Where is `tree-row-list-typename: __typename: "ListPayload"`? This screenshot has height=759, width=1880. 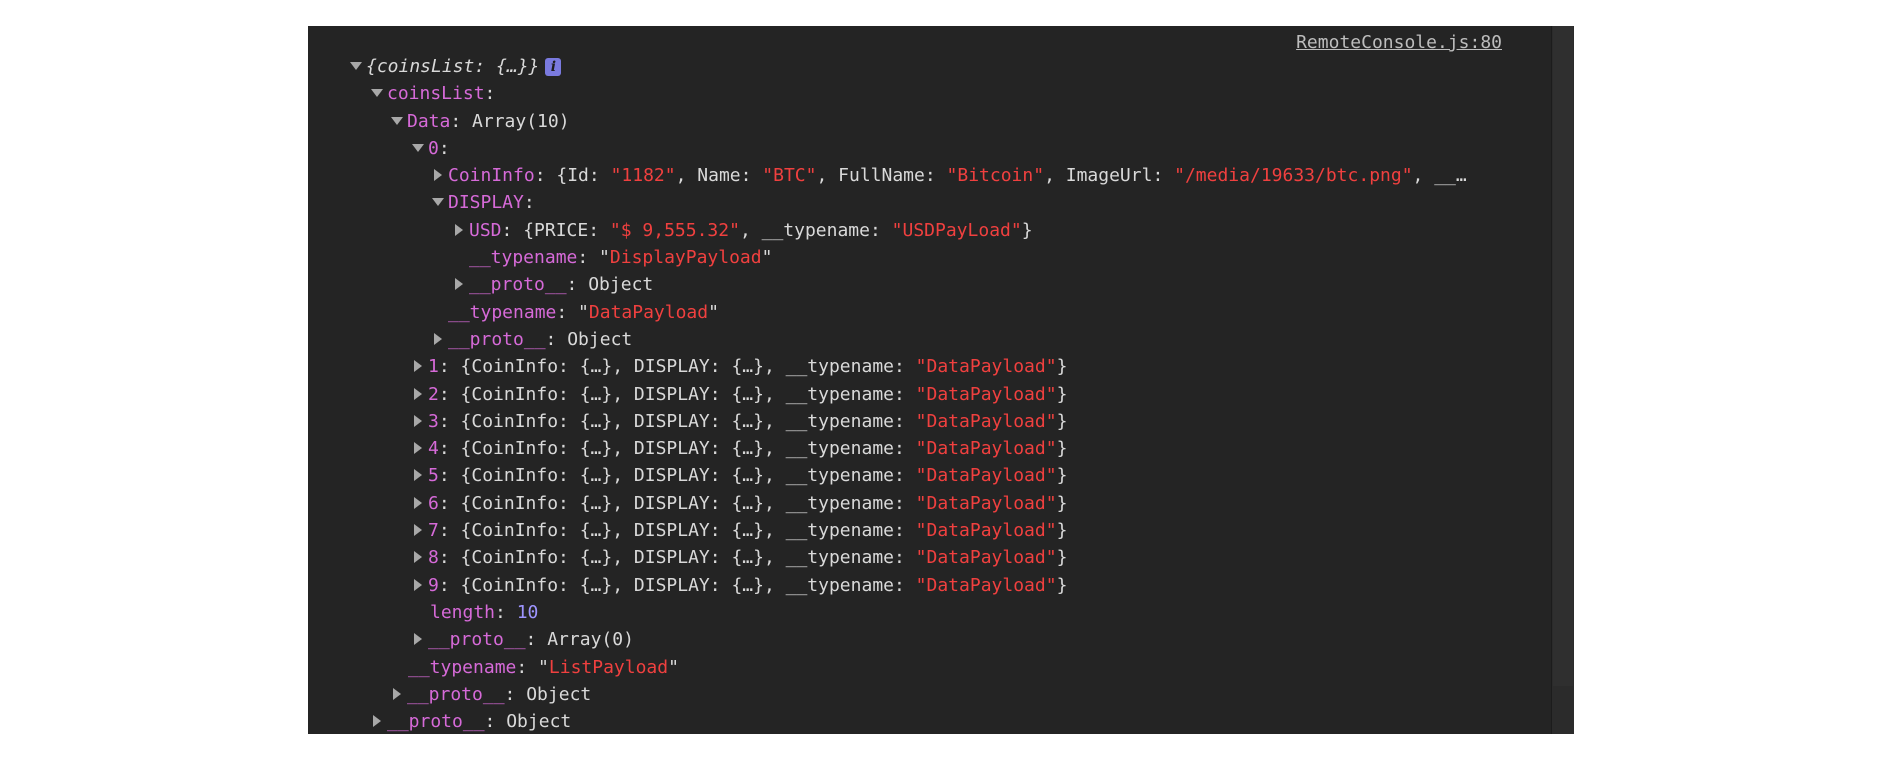
tree-row-list-typename: __typename: "ListPayload" is located at coordinates (543, 667).